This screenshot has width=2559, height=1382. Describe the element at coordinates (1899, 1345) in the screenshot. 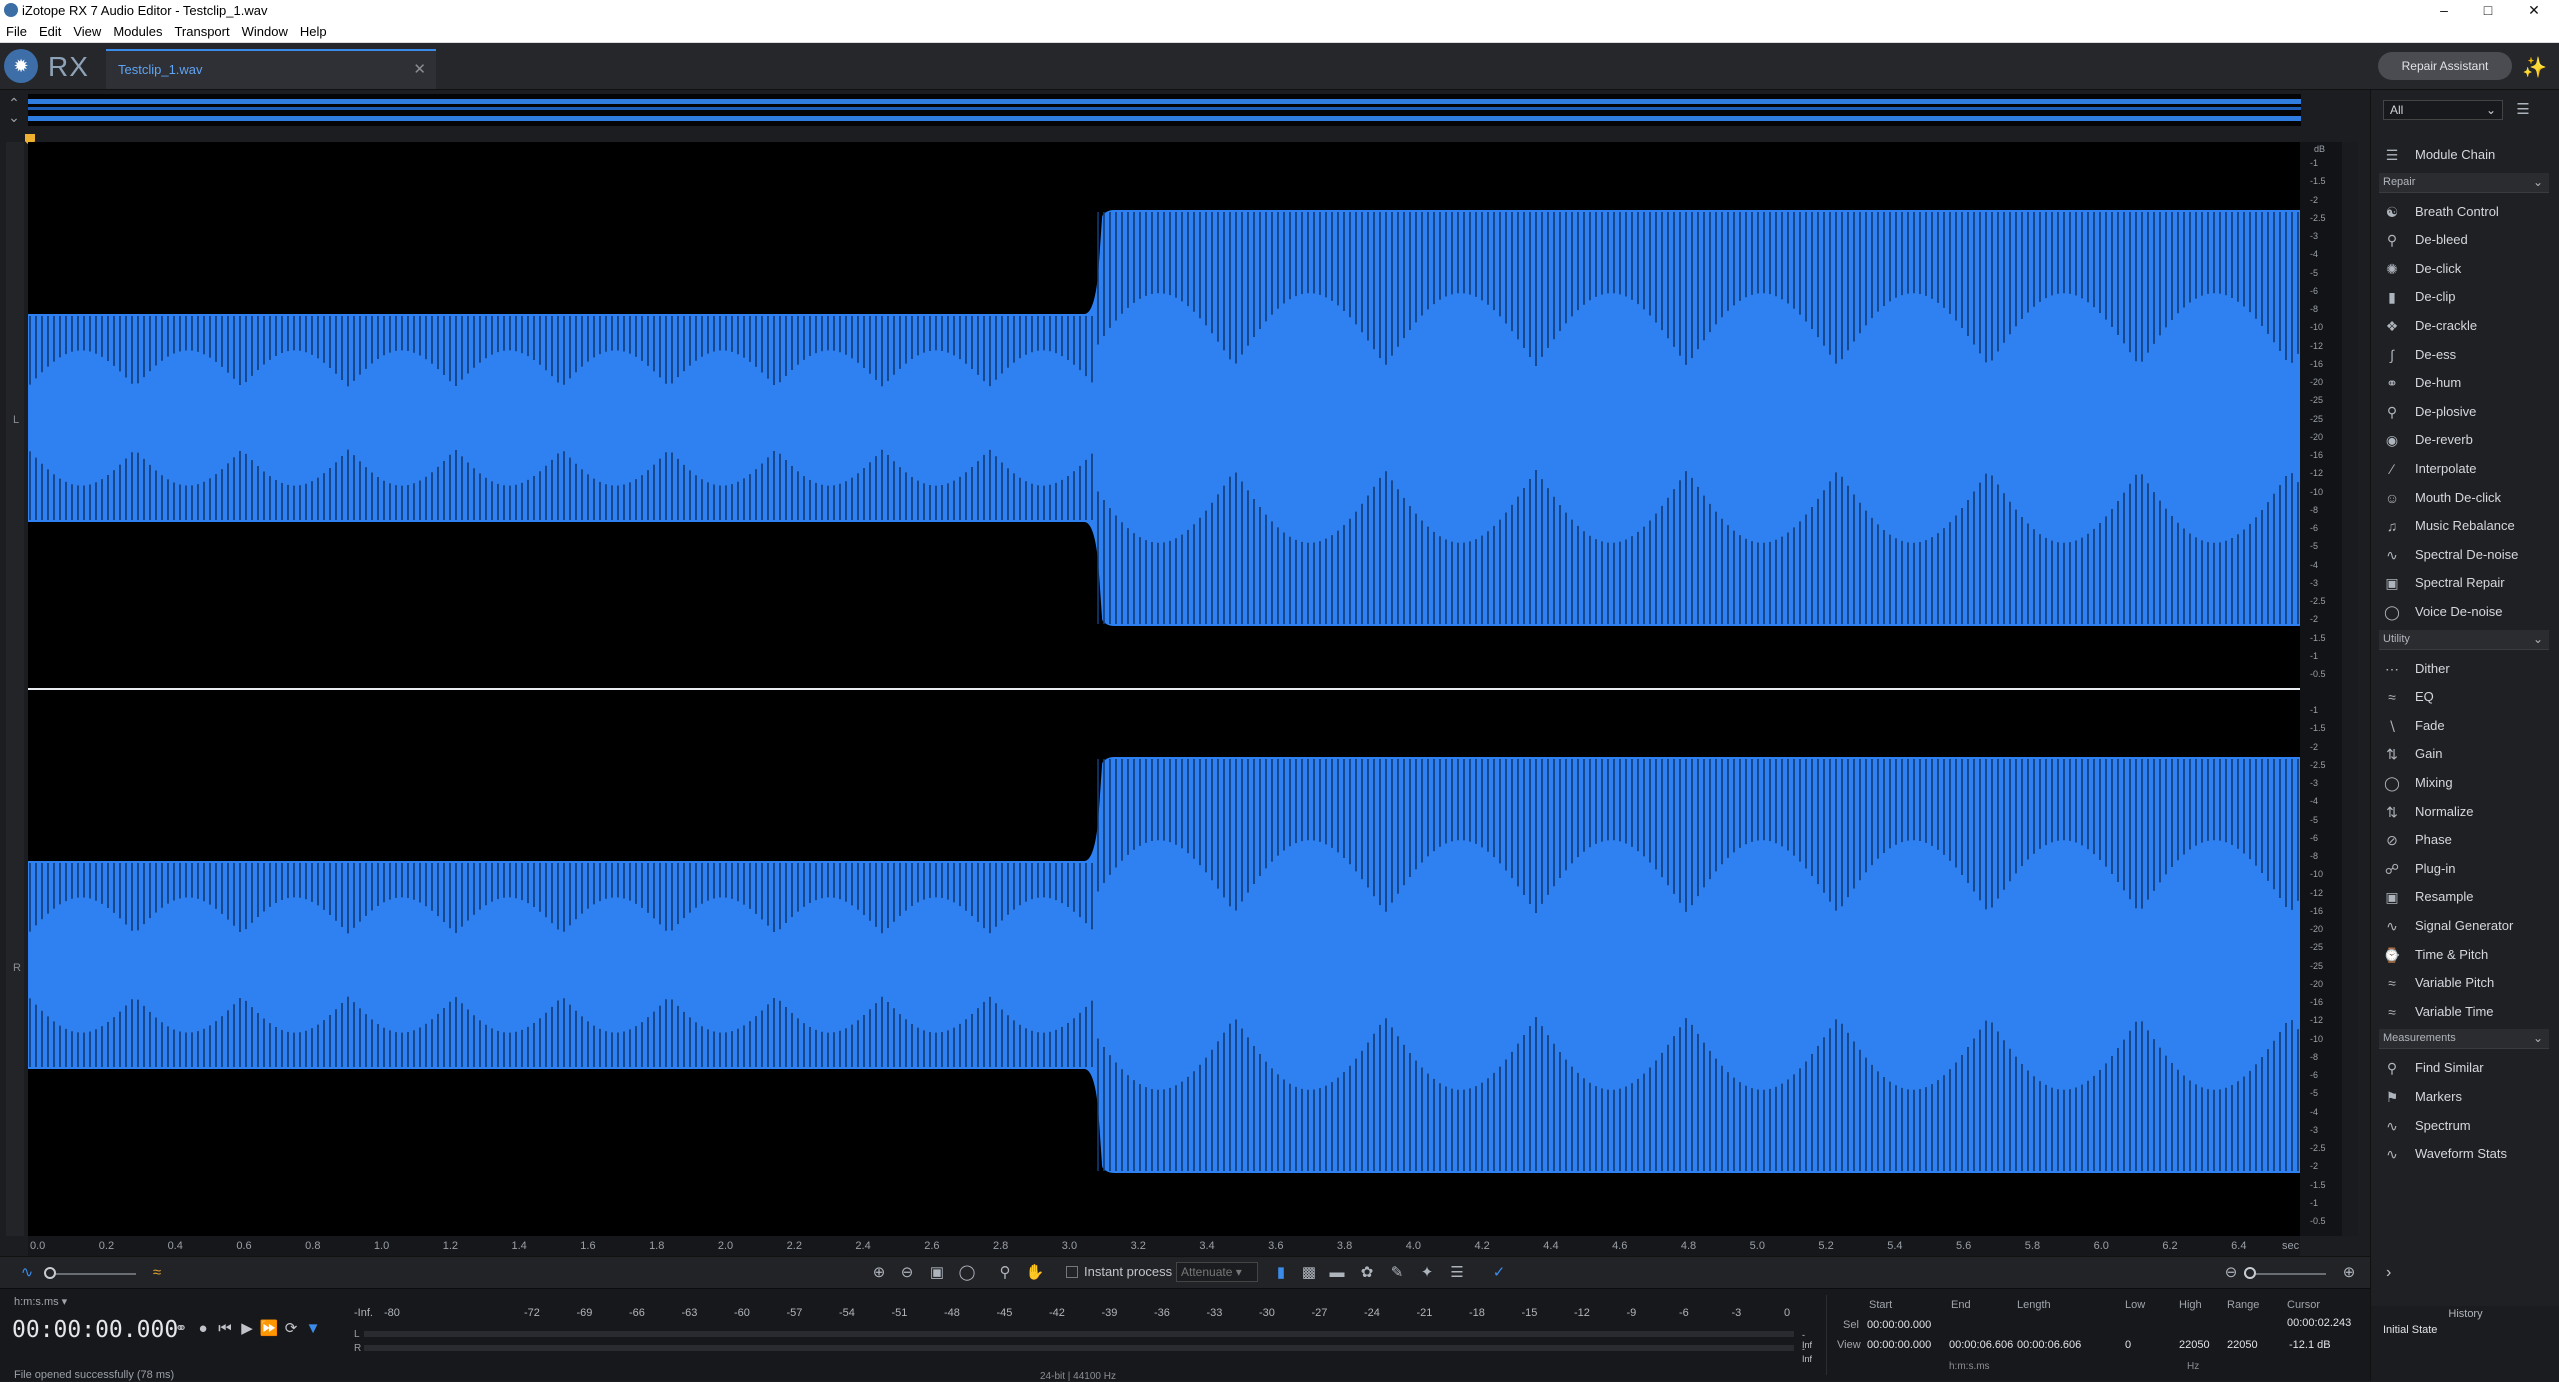

I see `view-start-value: 00:00:00.000` at that location.